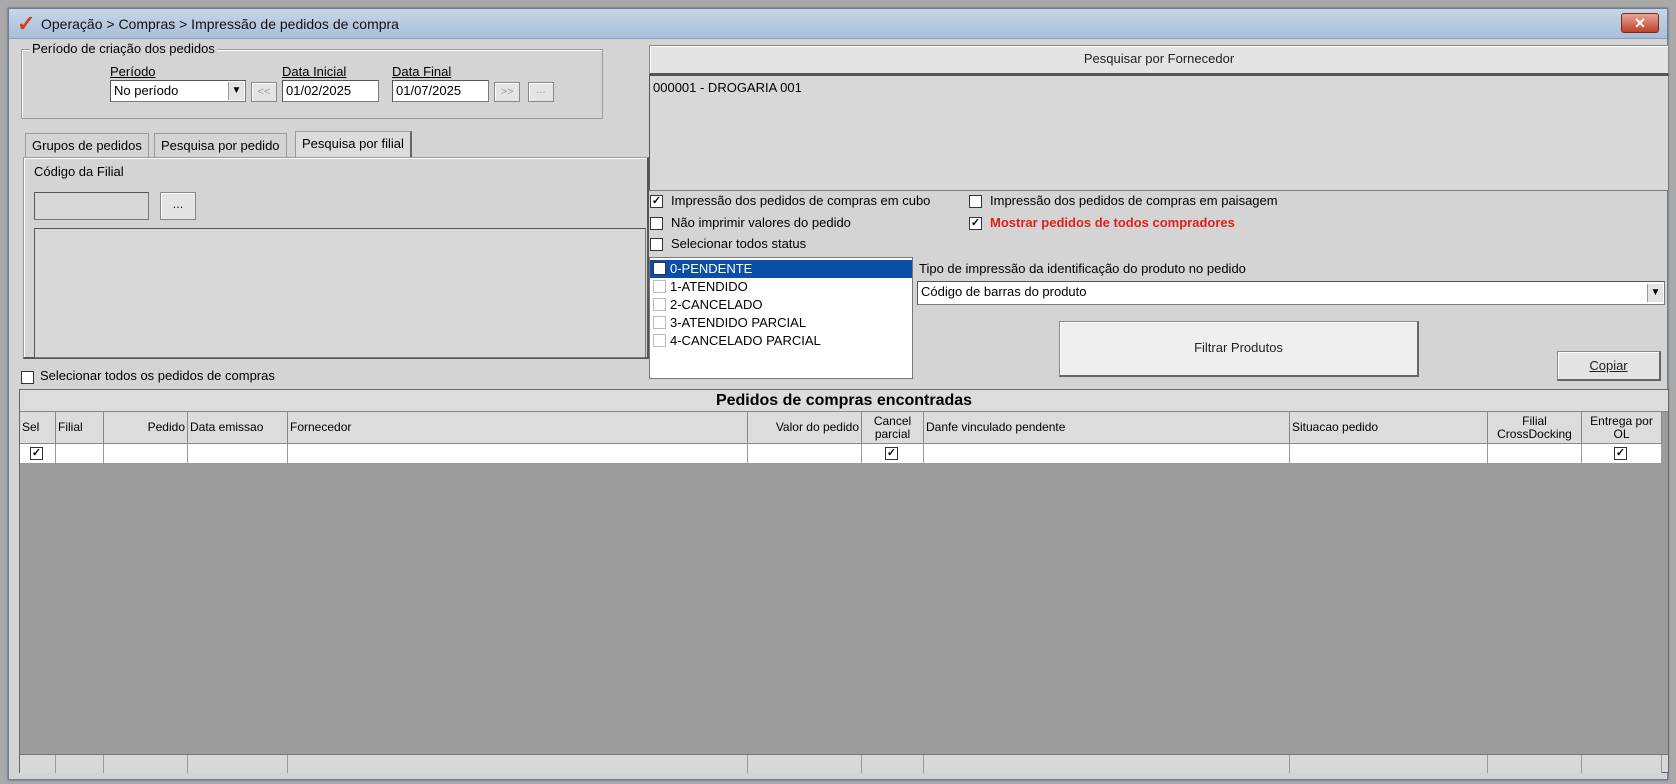 Image resolution: width=1676 pixels, height=784 pixels. Describe the element at coordinates (518, 454) in the screenshot. I see `table-row-cell-fornecedor` at that location.